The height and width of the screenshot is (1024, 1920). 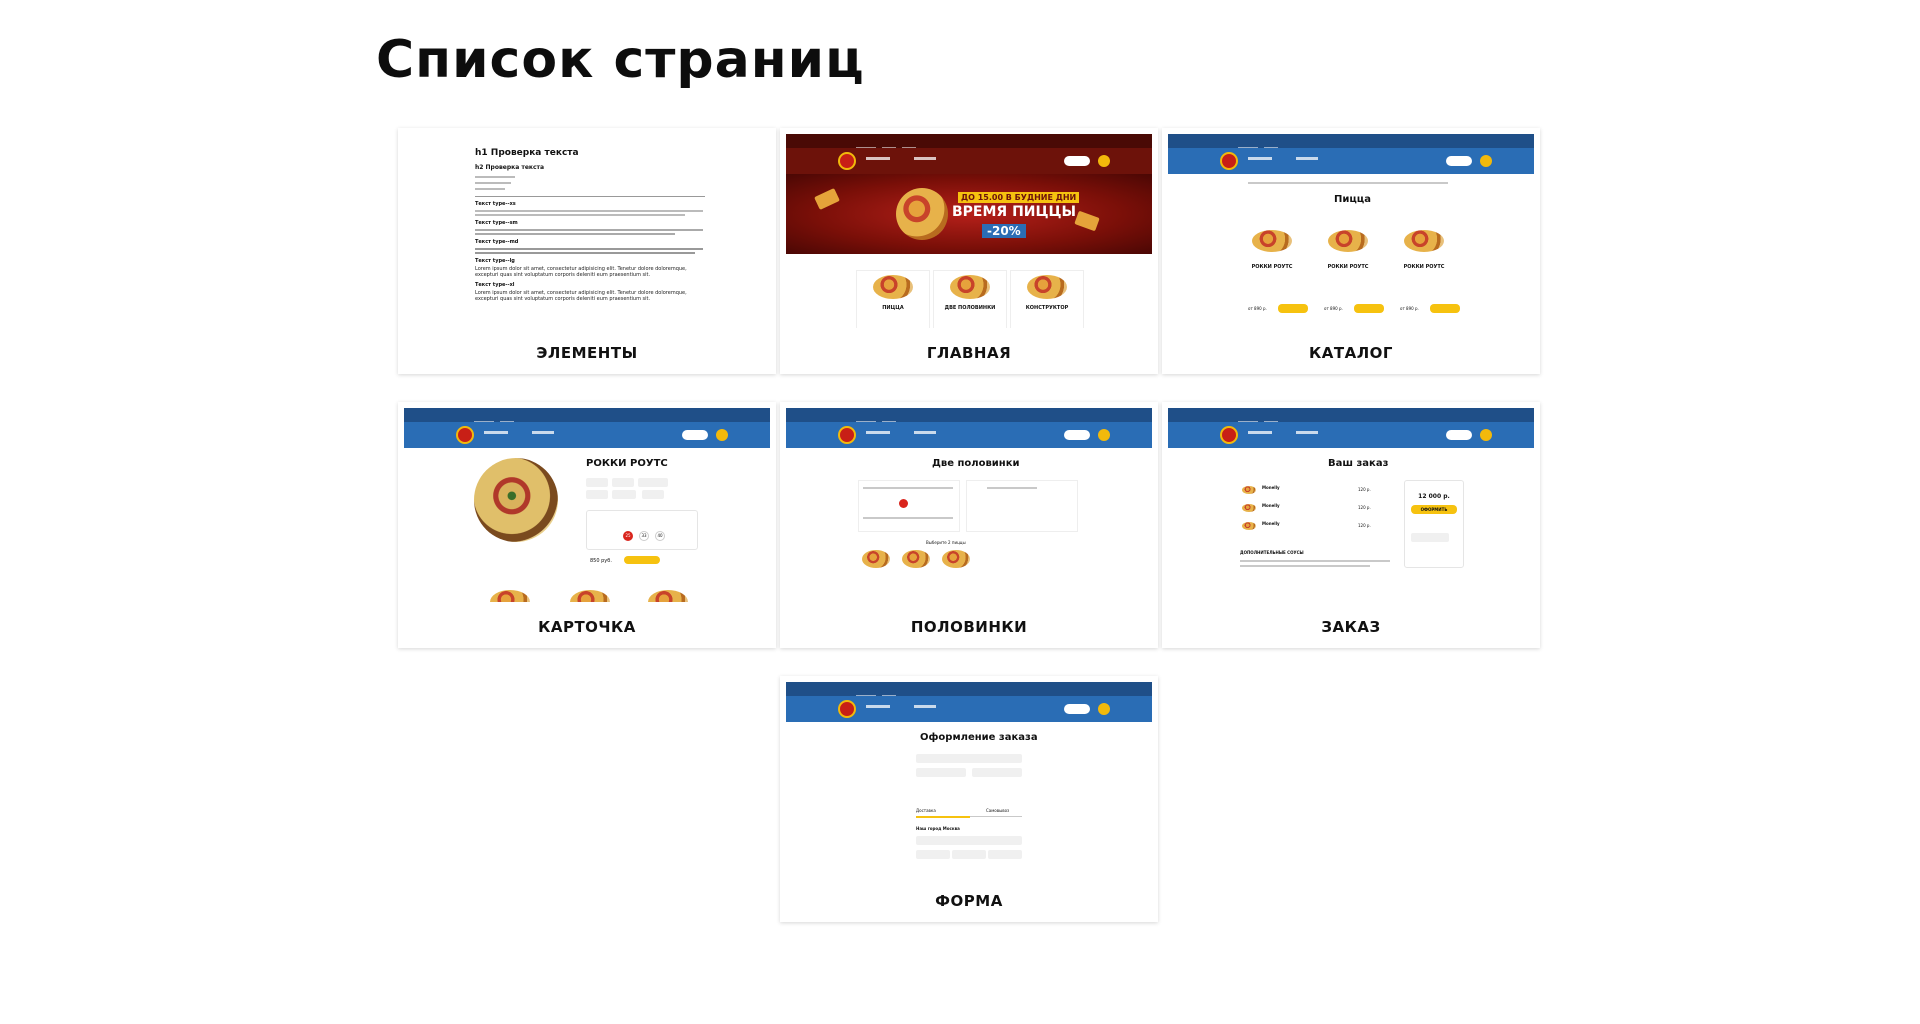 What do you see at coordinates (497, 242) in the screenshot?
I see `elements-type-md: Текст type--md` at bounding box center [497, 242].